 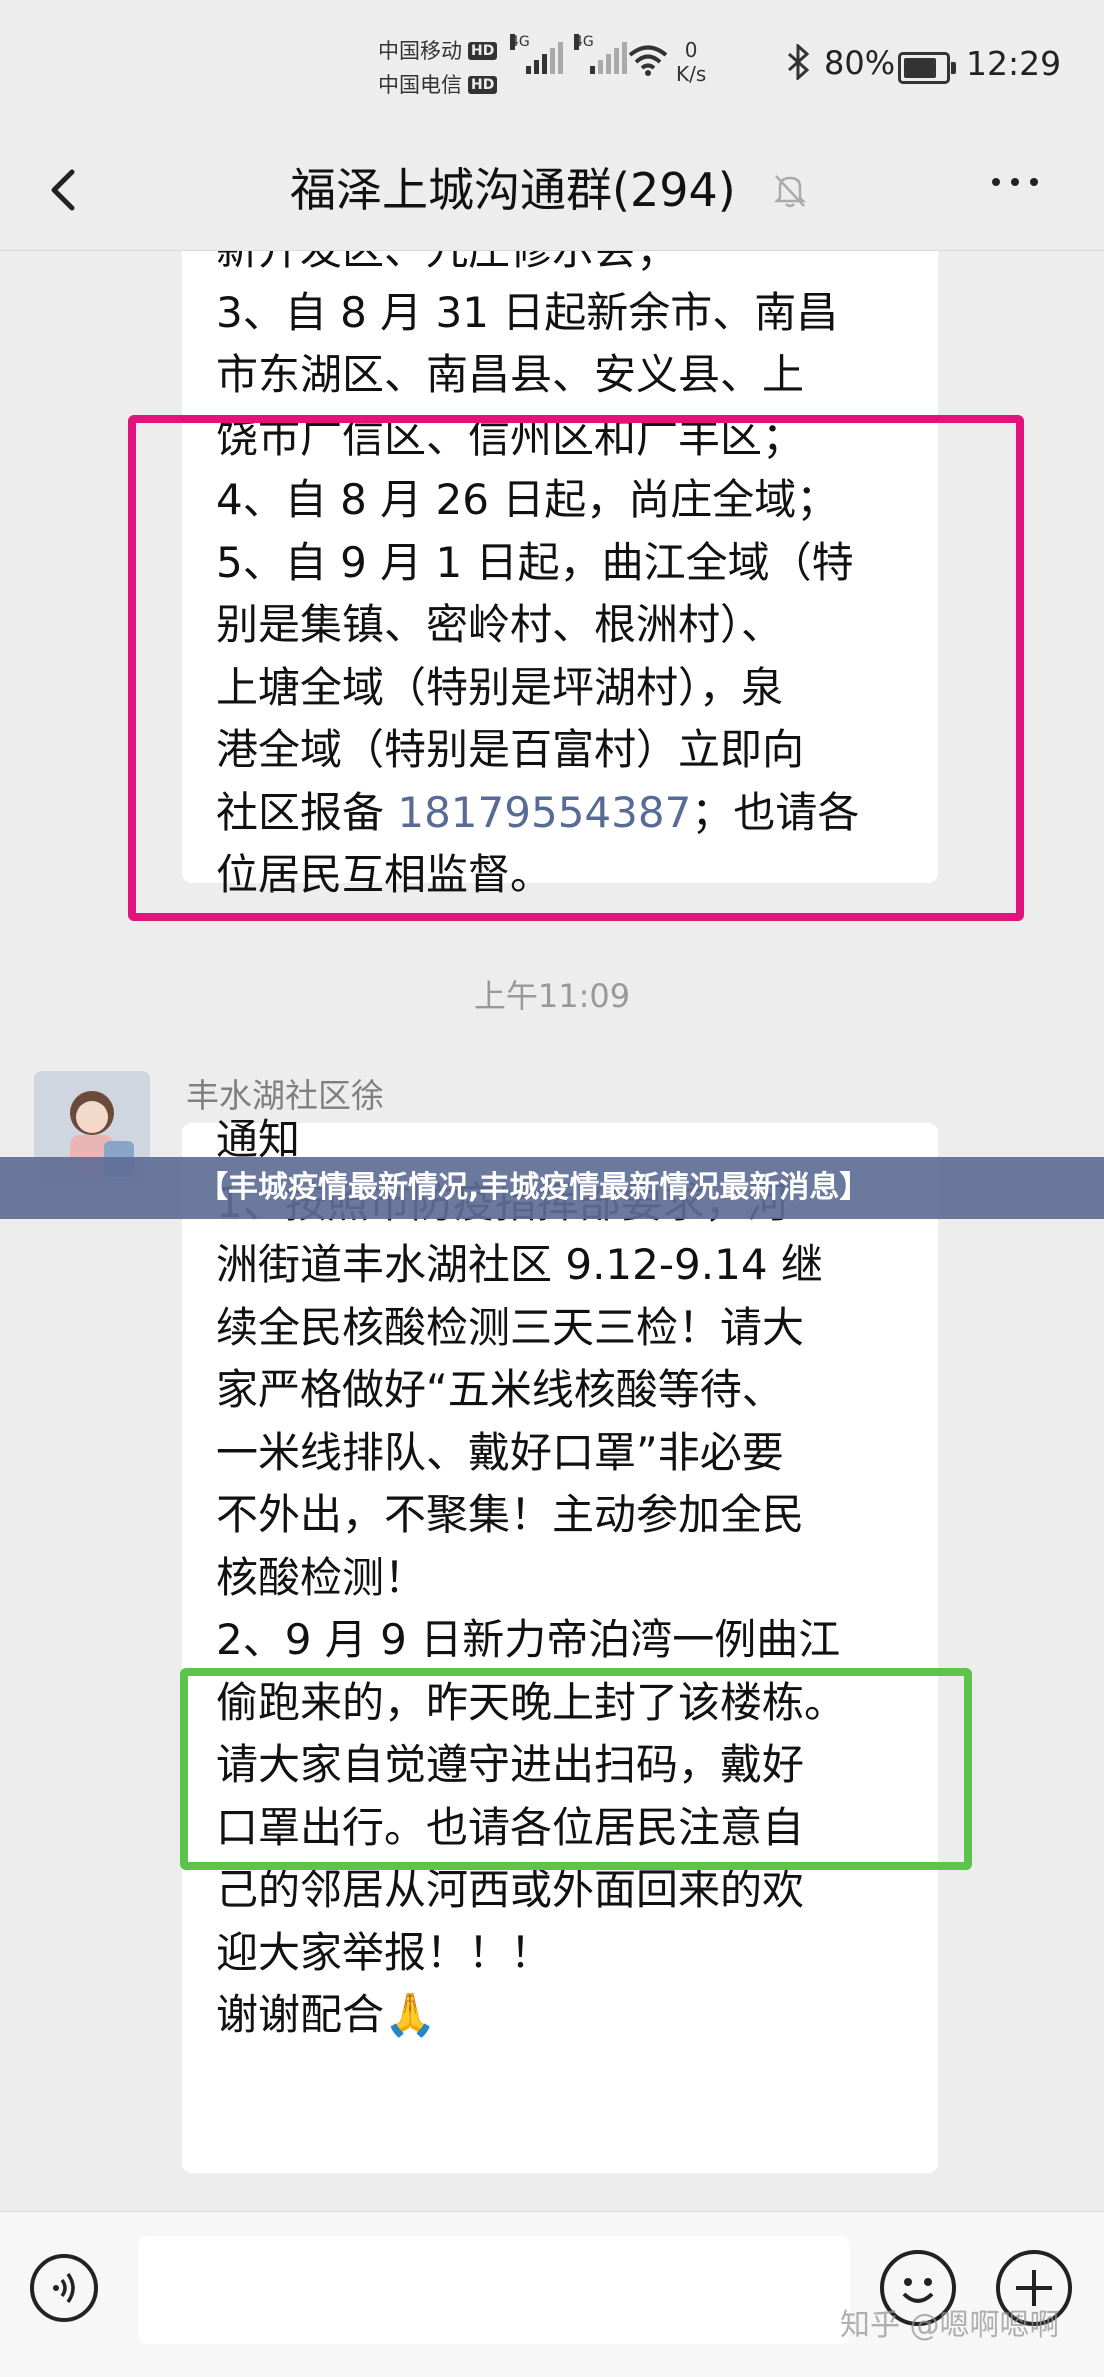 What do you see at coordinates (1014, 63) in the screenshot?
I see `clock: 12:29` at bounding box center [1014, 63].